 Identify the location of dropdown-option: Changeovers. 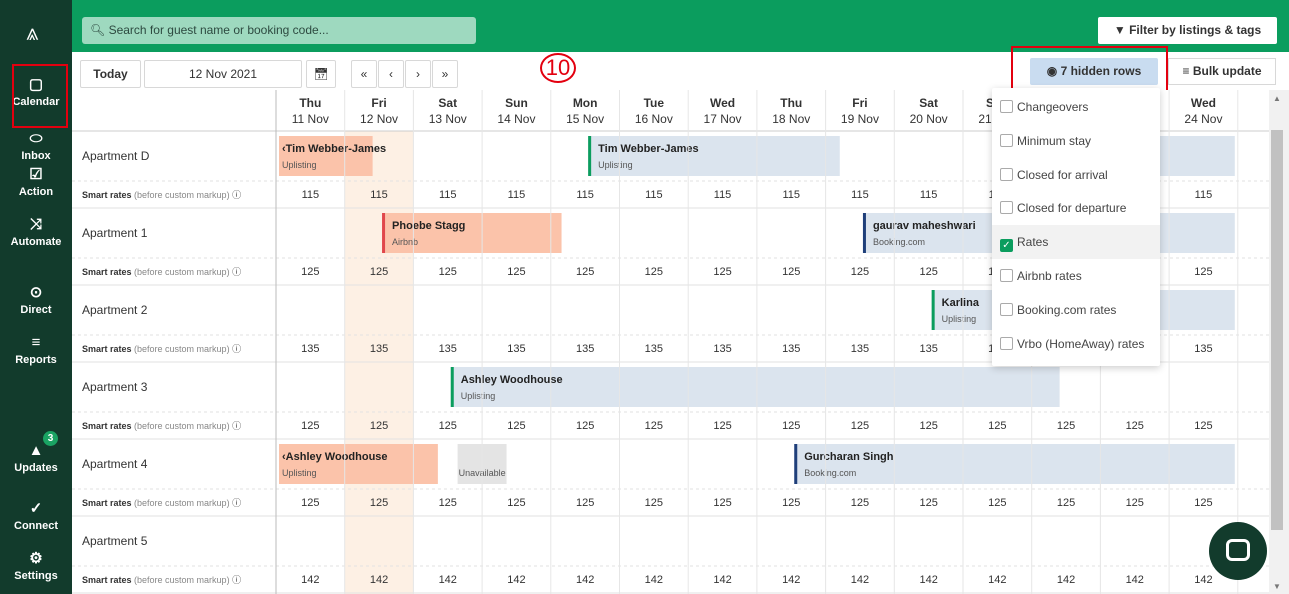
(1076, 107).